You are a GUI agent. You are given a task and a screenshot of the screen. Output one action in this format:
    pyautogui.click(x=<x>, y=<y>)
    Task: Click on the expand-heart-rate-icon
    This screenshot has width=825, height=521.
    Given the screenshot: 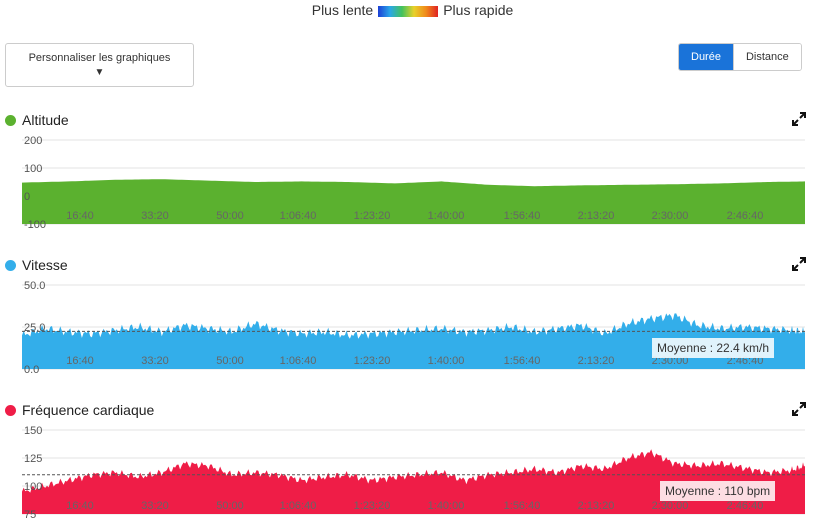 What is the action you would take?
    pyautogui.click(x=799, y=409)
    